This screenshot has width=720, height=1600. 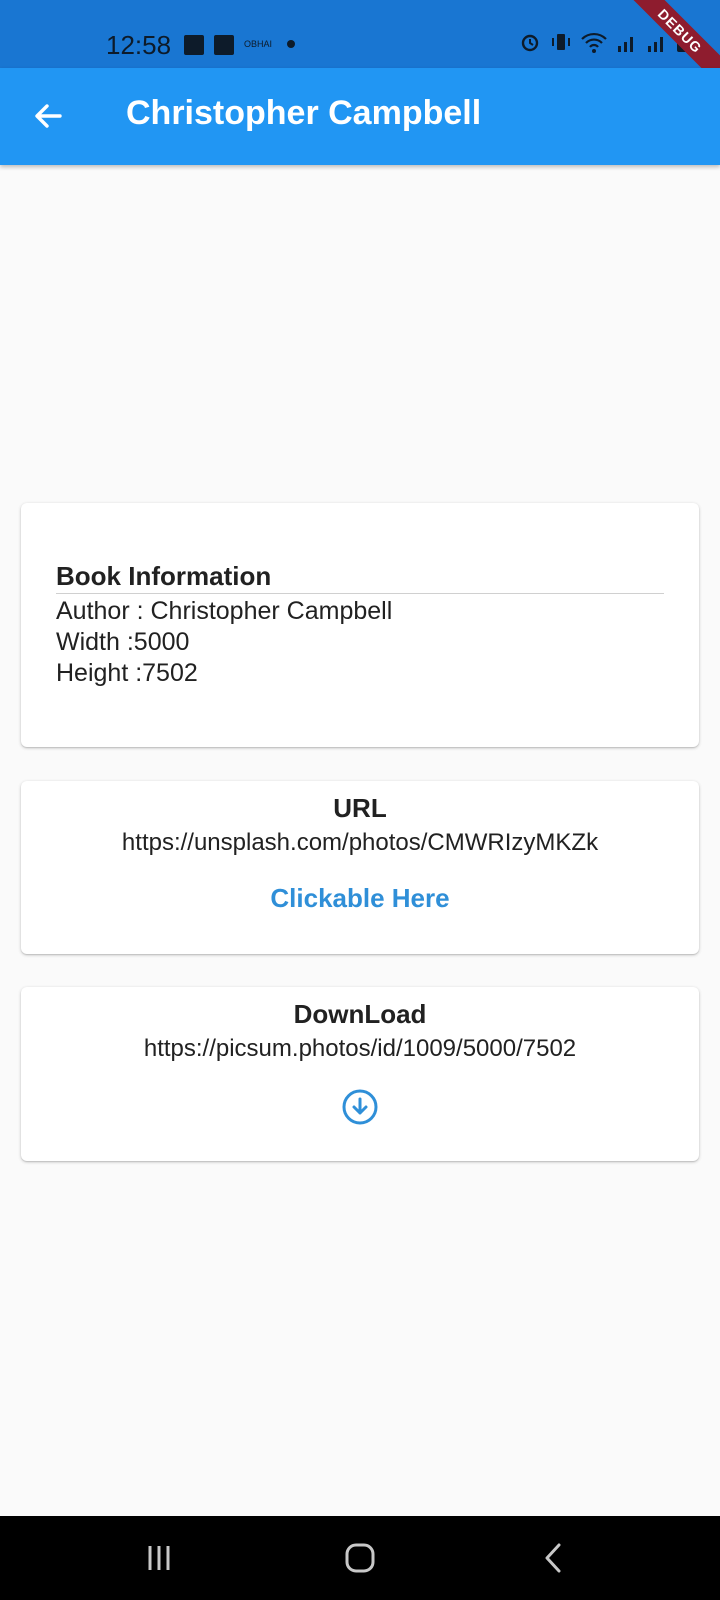 What do you see at coordinates (139, 45) in the screenshot?
I see `status-time: 12:58` at bounding box center [139, 45].